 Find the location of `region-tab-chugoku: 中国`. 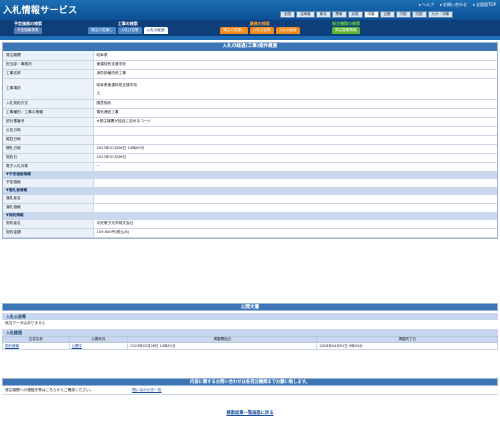

region-tab-chugoku: 中国 is located at coordinates (403, 14).